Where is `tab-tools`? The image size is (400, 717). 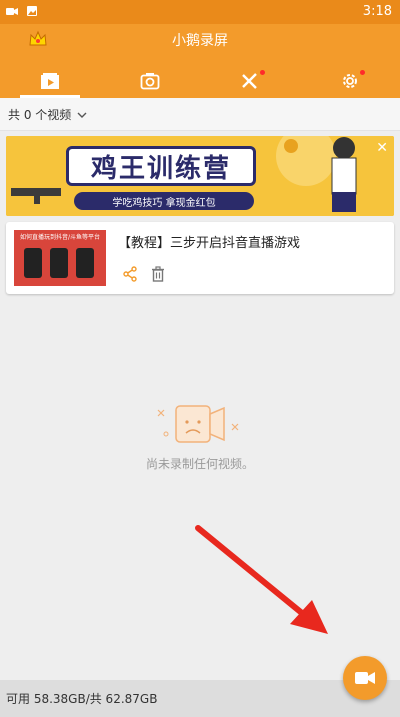 tab-tools is located at coordinates (250, 81).